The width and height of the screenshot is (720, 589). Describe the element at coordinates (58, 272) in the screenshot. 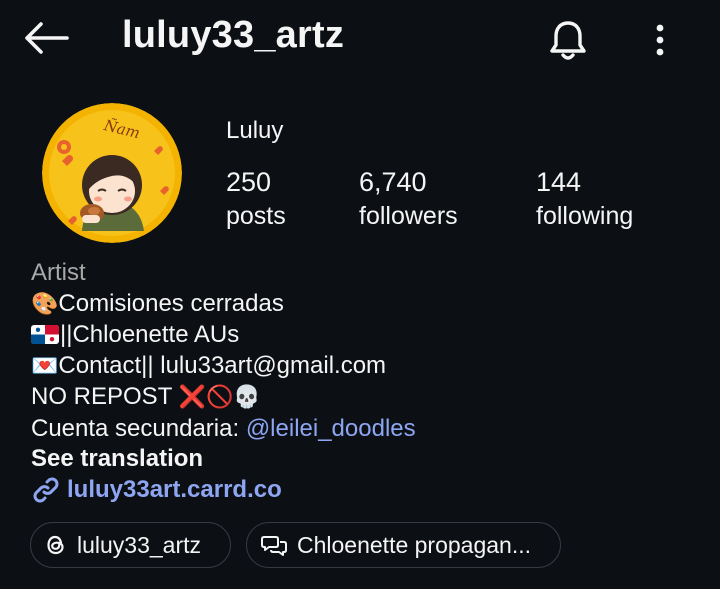

I see `bio-category: Artist` at that location.